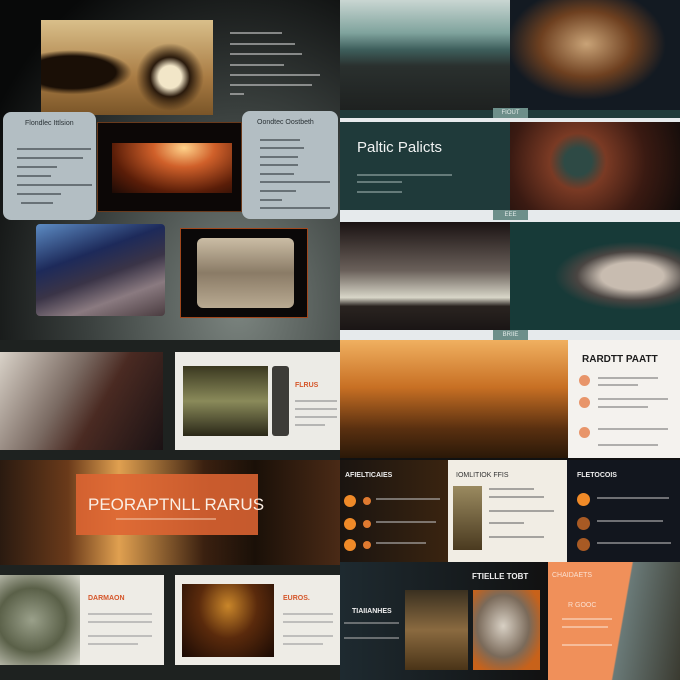 Image resolution: width=680 pixels, height=680 pixels. Describe the element at coordinates (225, 401) in the screenshot. I see `castle-image` at that location.